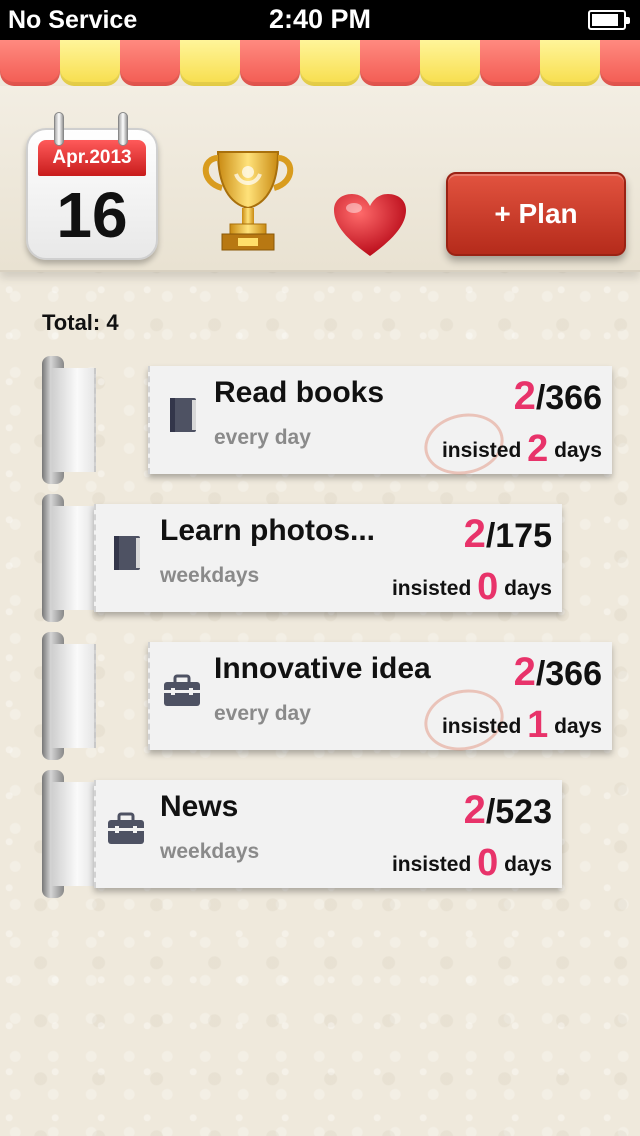 The image size is (640, 1136). I want to click on progress-total: /523, so click(518, 812).